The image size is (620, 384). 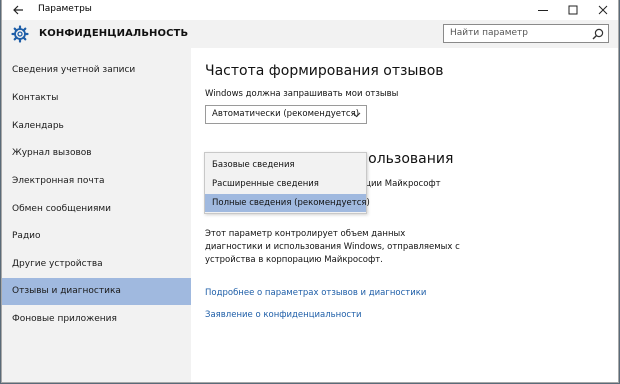 I want to click on search-placeholder: Найти параметр, so click(x=489, y=33).